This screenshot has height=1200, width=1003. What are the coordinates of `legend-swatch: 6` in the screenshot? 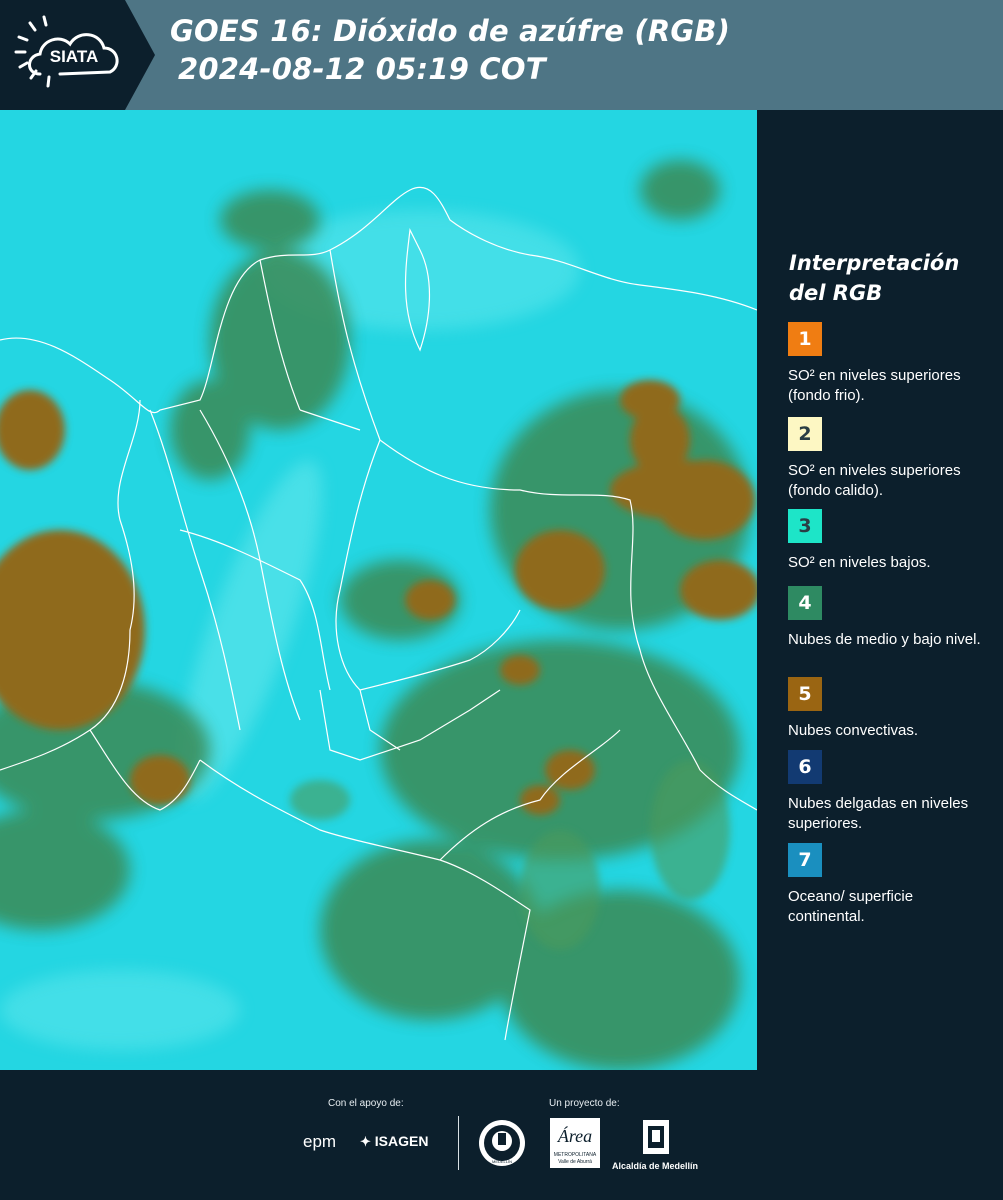 It's located at (805, 767).